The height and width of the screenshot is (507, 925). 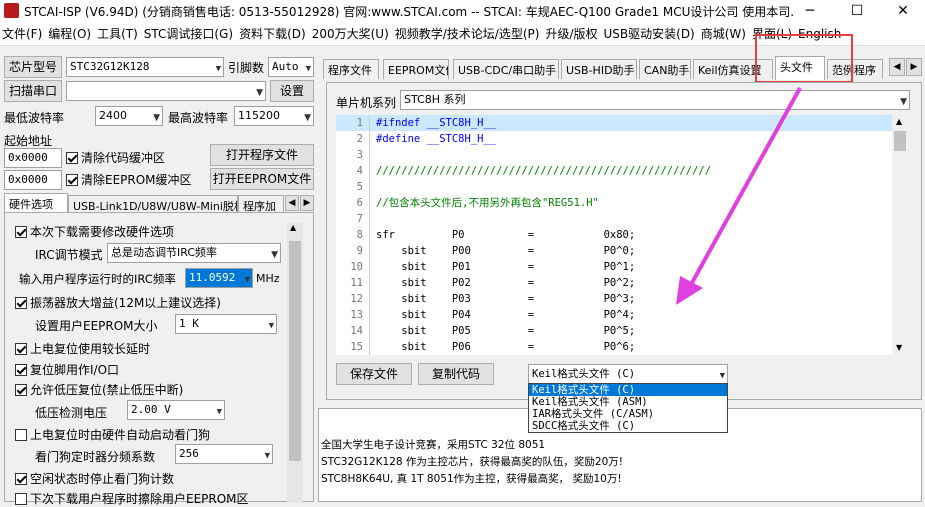 I want to click on chip-type-value: STC32G12K128, so click(x=110, y=66).